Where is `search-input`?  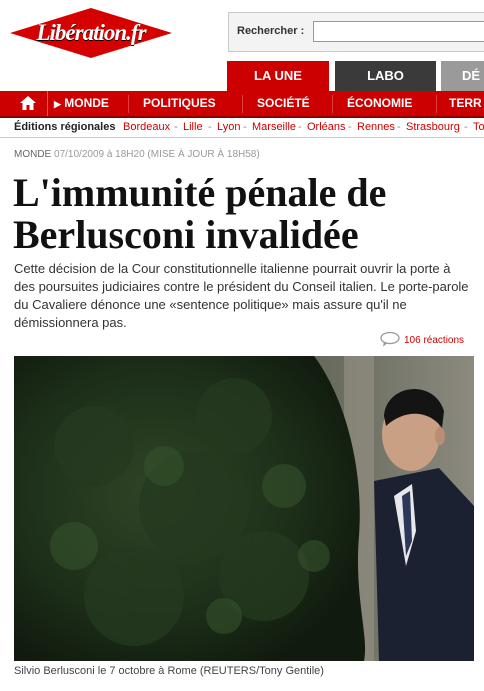
search-input is located at coordinates (398, 31).